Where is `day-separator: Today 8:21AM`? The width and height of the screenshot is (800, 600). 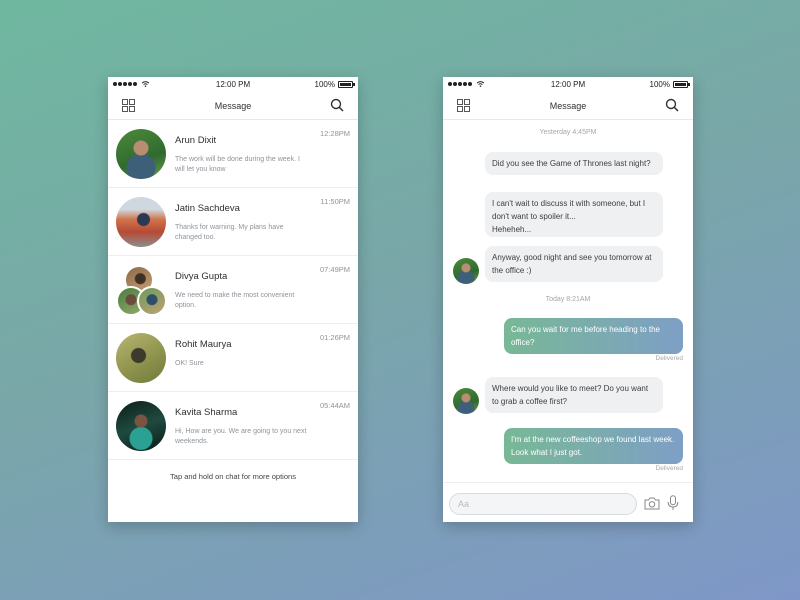
day-separator: Today 8:21AM is located at coordinates (568, 299).